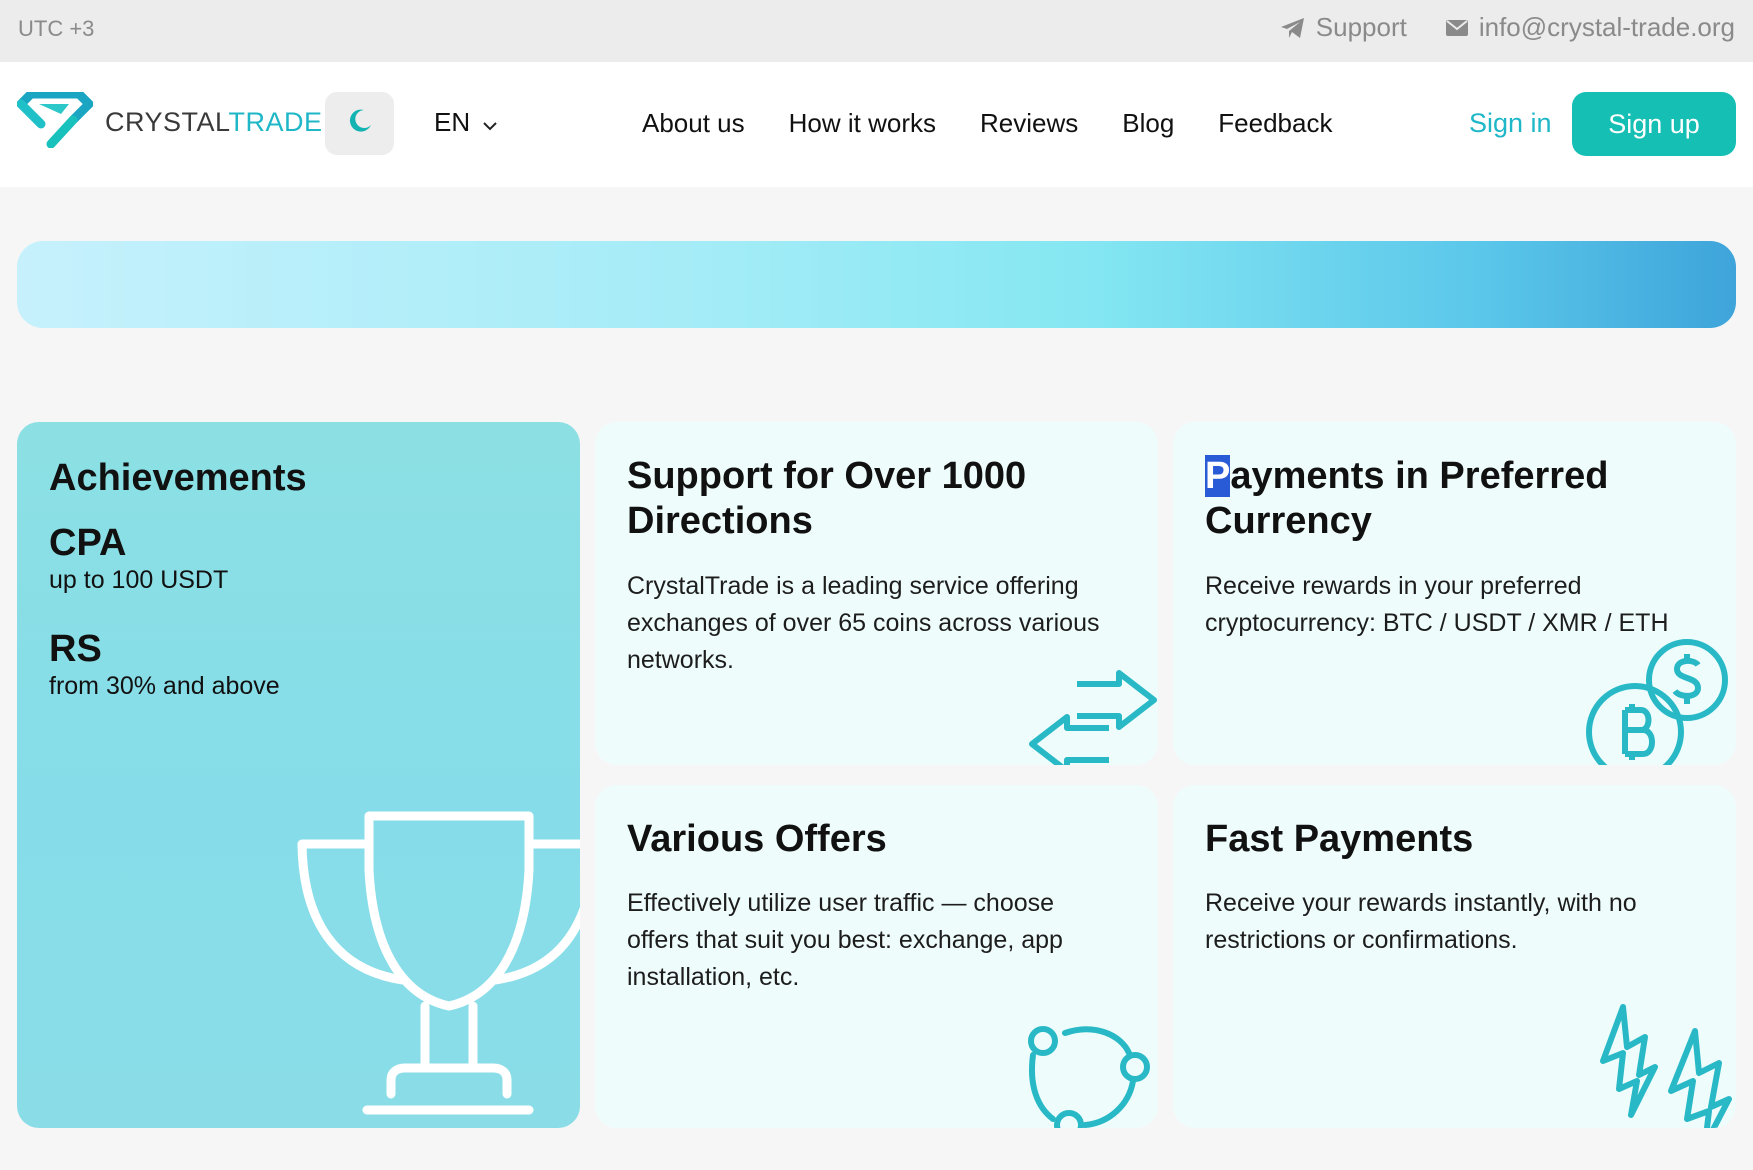 The image size is (1753, 1170). Describe the element at coordinates (862, 123) in the screenshot. I see `nav-how-it-works: How it works` at that location.